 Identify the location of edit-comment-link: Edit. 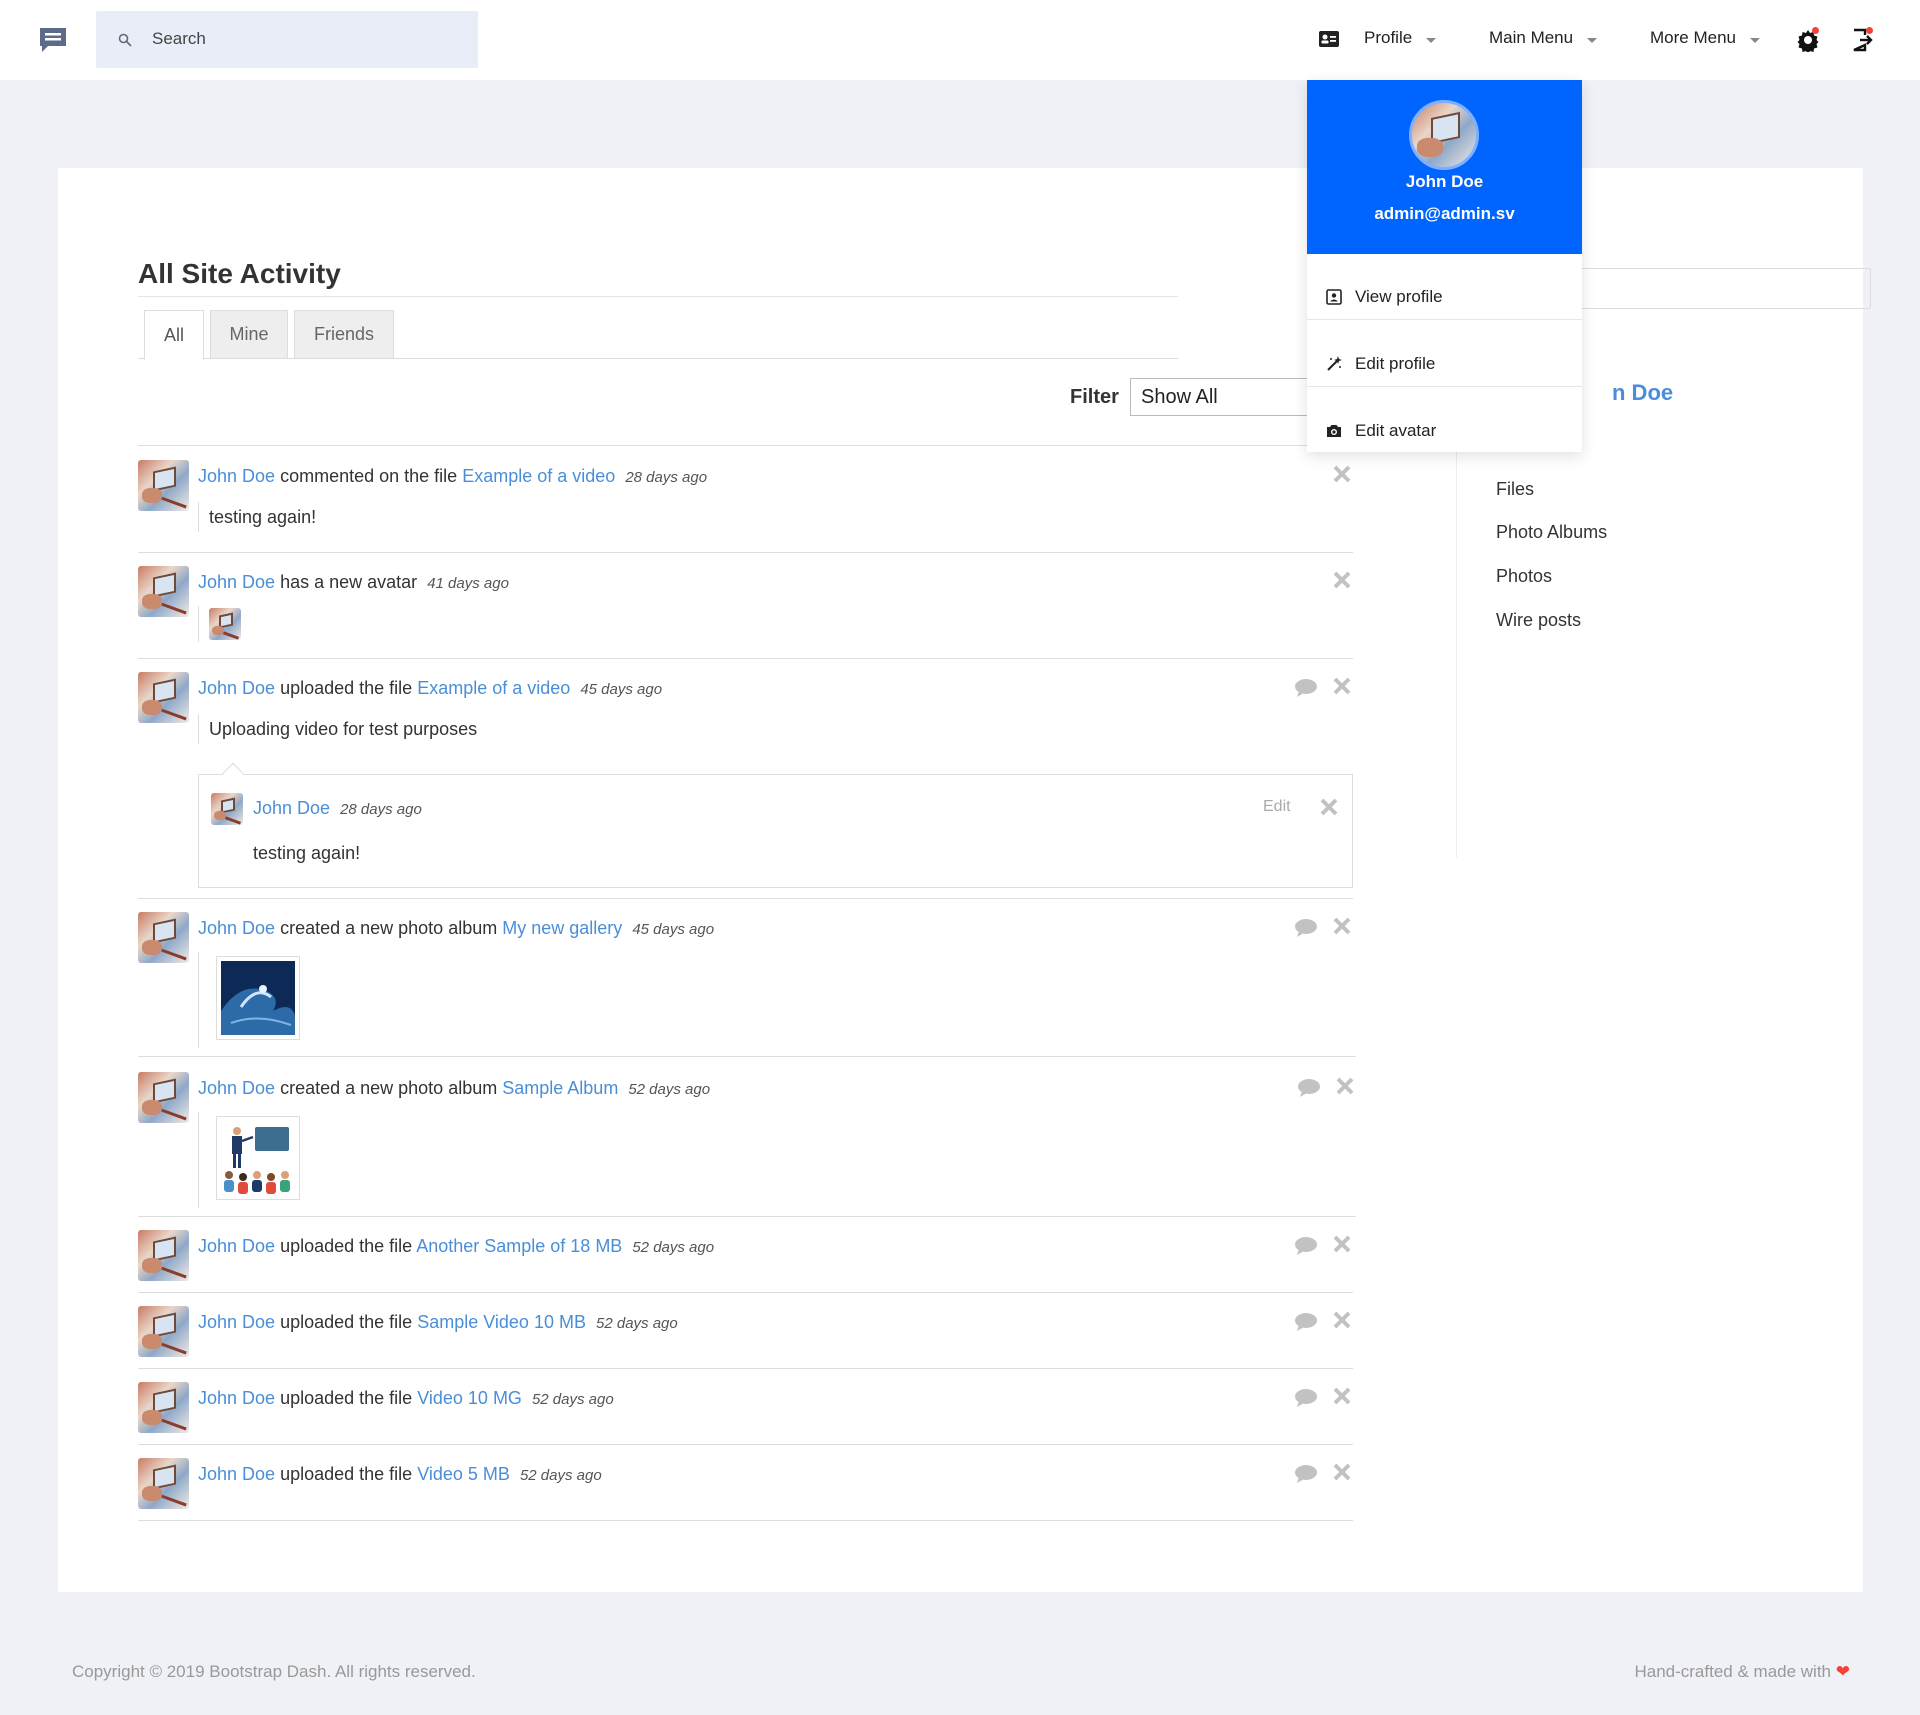
(1277, 807).